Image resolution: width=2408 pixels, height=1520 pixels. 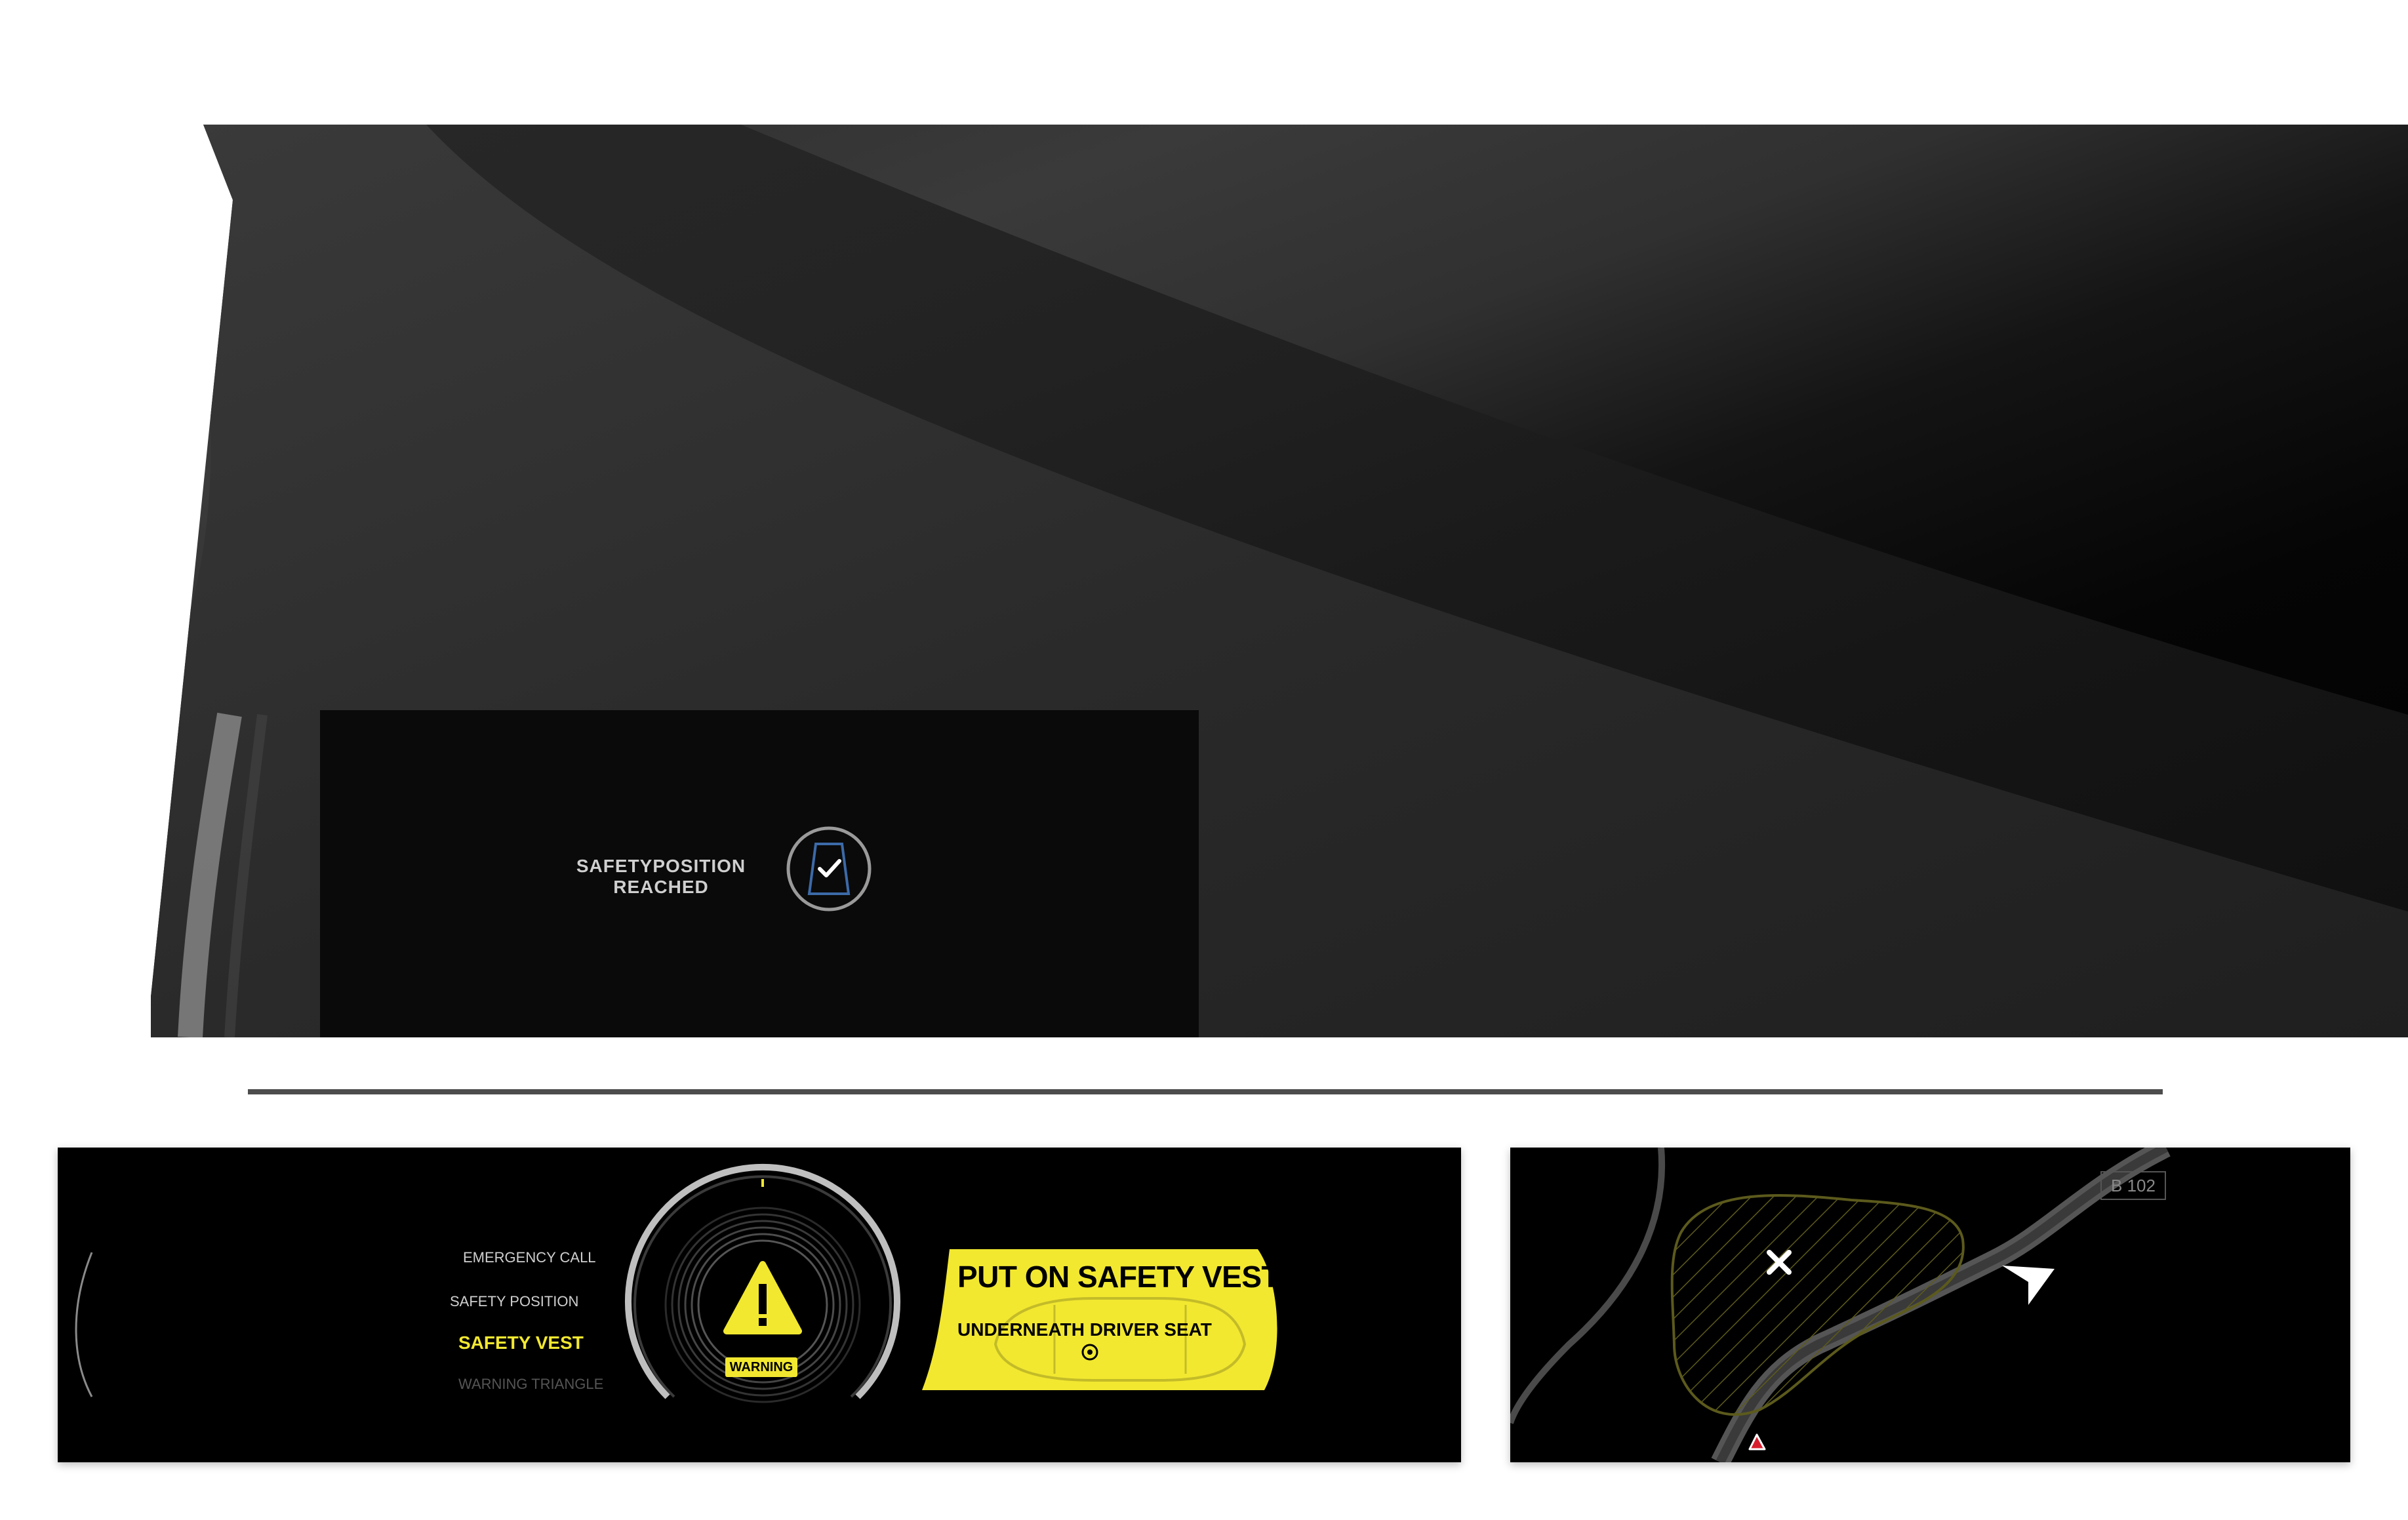 What do you see at coordinates (661, 866) in the screenshot?
I see `safety-status-line1: SAFETYPOSITION` at bounding box center [661, 866].